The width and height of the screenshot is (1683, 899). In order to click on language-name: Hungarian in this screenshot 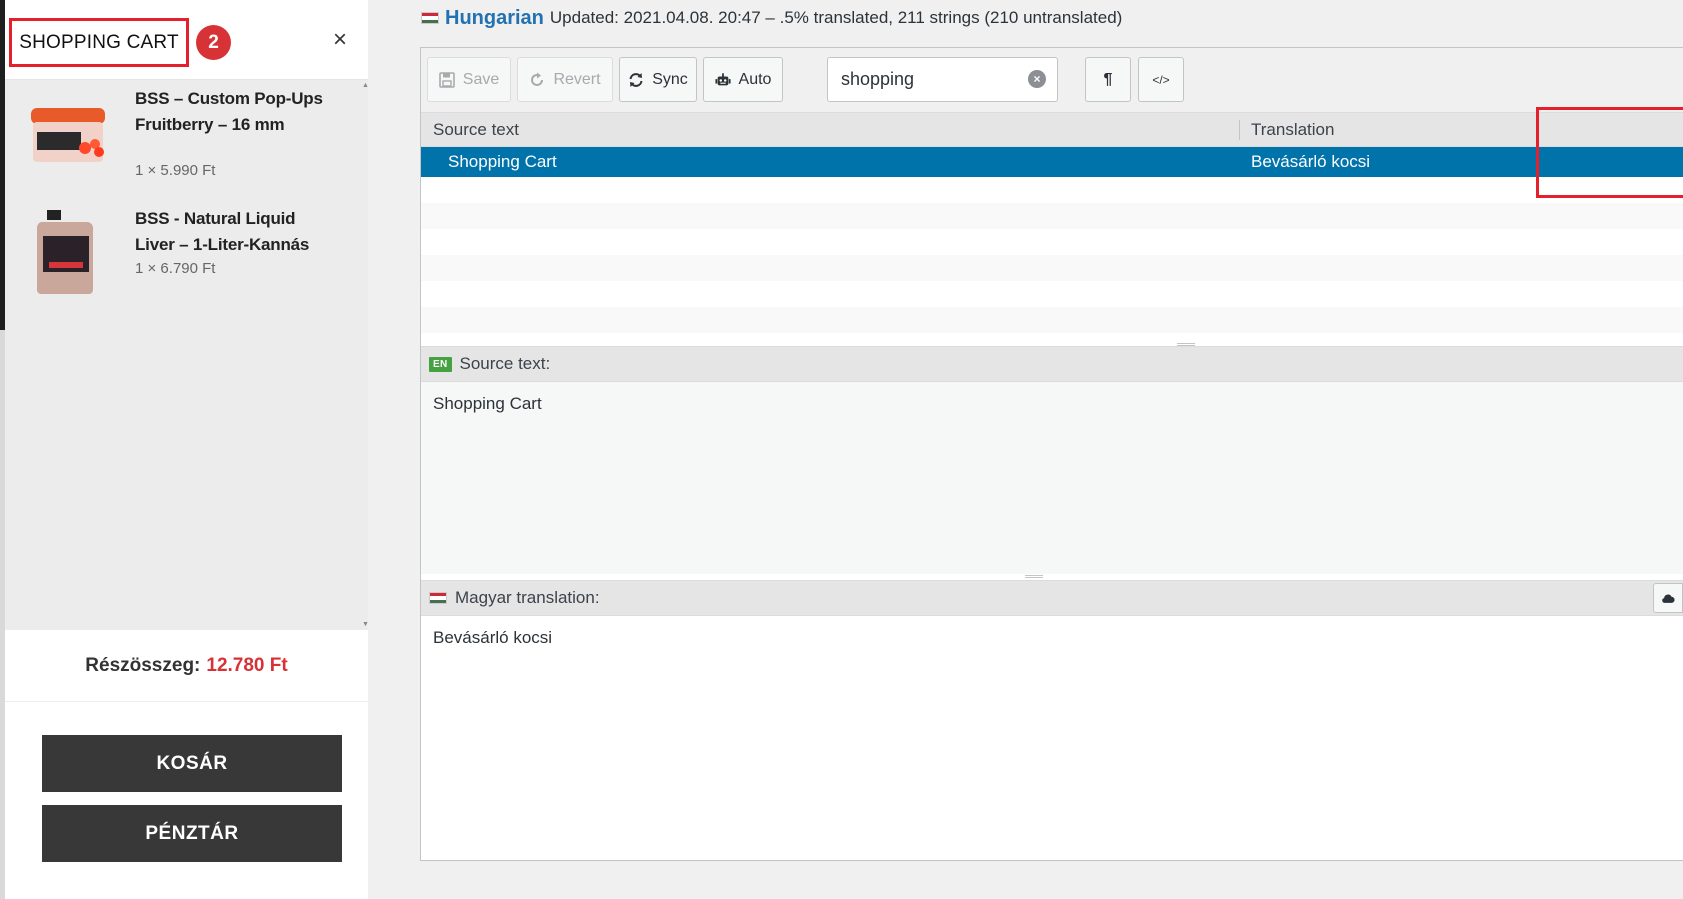, I will do `click(494, 18)`.